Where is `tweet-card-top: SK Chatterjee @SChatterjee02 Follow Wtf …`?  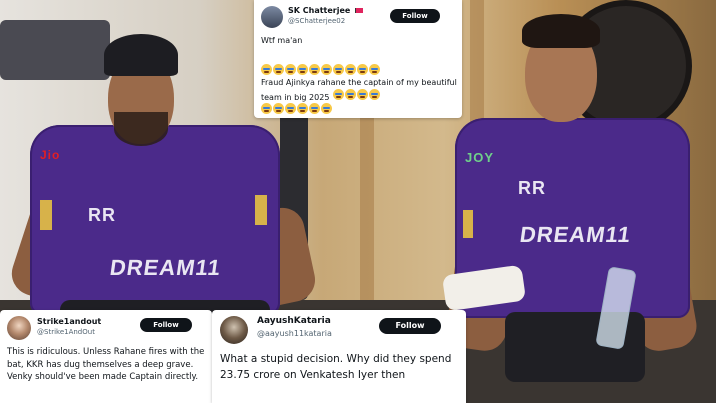
tweet-card-top: SK Chatterjee @SChatterjee02 Follow Wtf … is located at coordinates (358, 59).